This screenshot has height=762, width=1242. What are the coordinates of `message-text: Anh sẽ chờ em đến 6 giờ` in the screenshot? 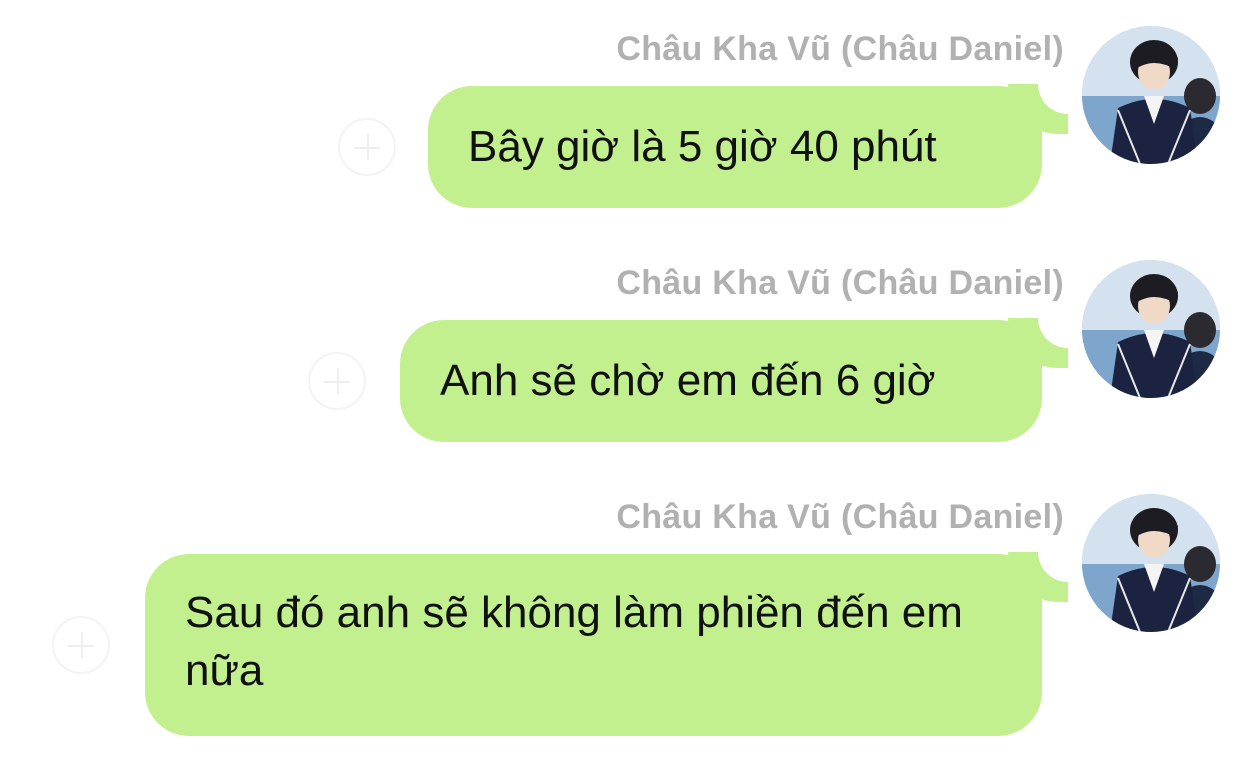 It's located at (688, 380).